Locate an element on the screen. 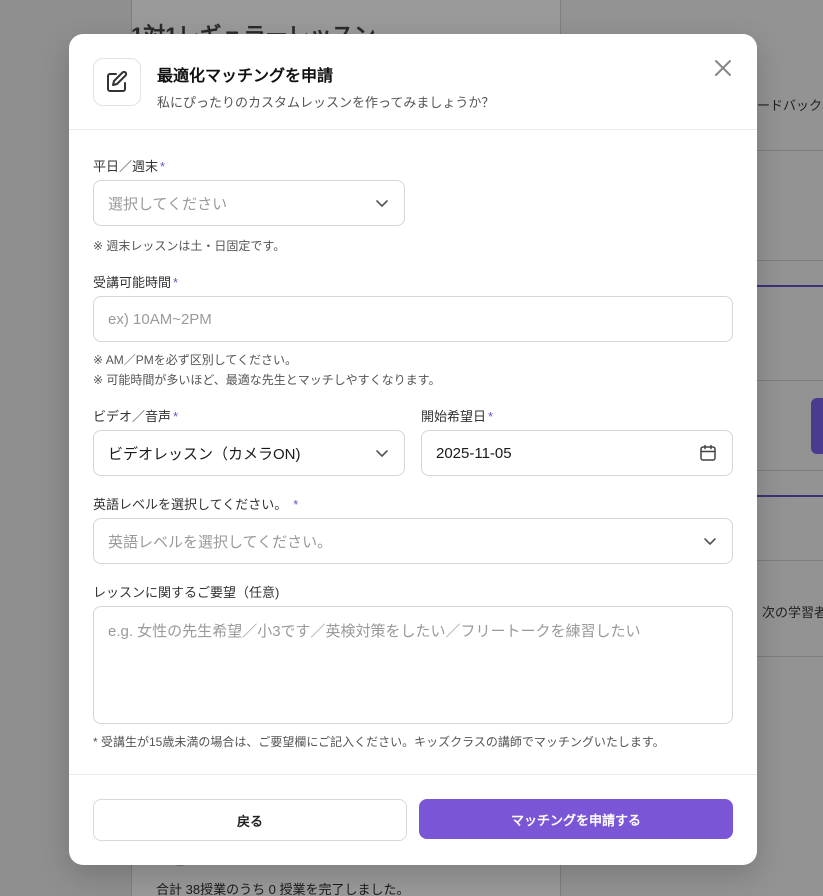 This screenshot has width=823, height=896. footer-divider is located at coordinates (413, 774).